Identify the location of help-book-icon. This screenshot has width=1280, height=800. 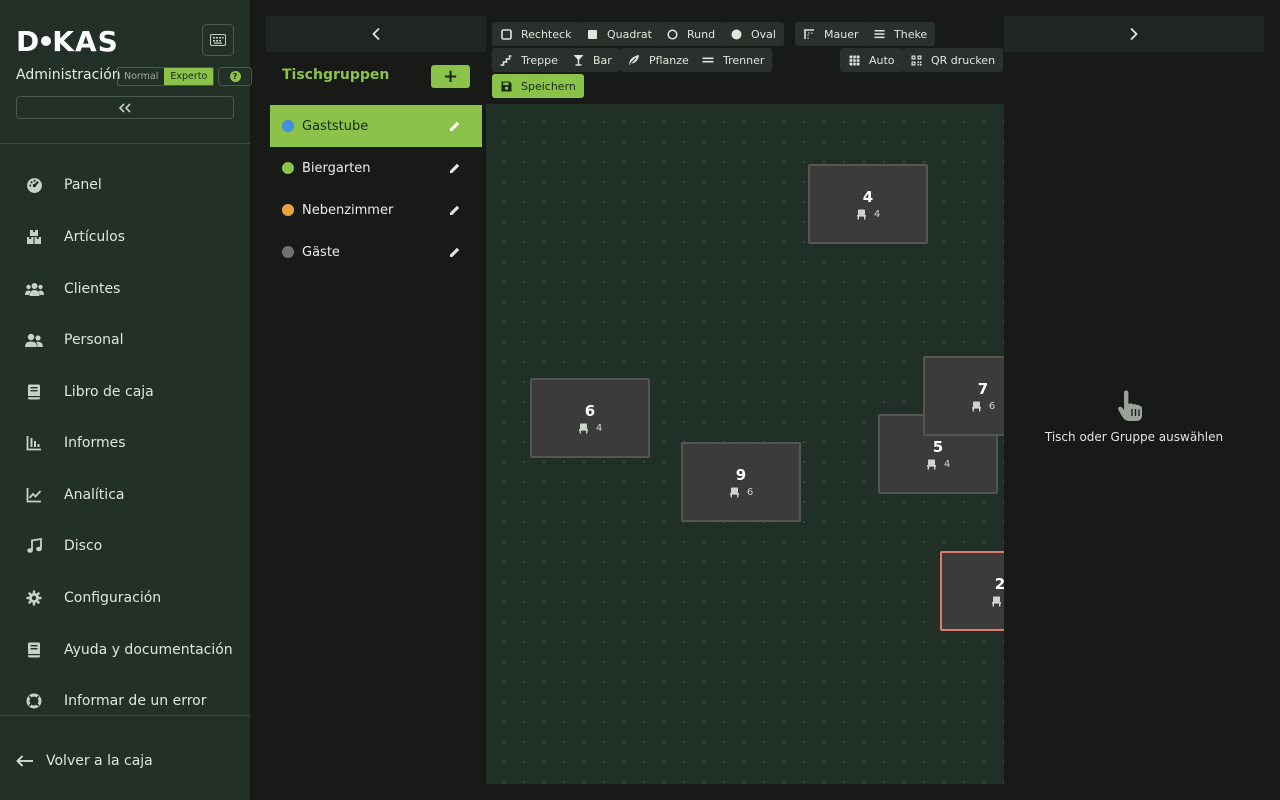
(34, 650).